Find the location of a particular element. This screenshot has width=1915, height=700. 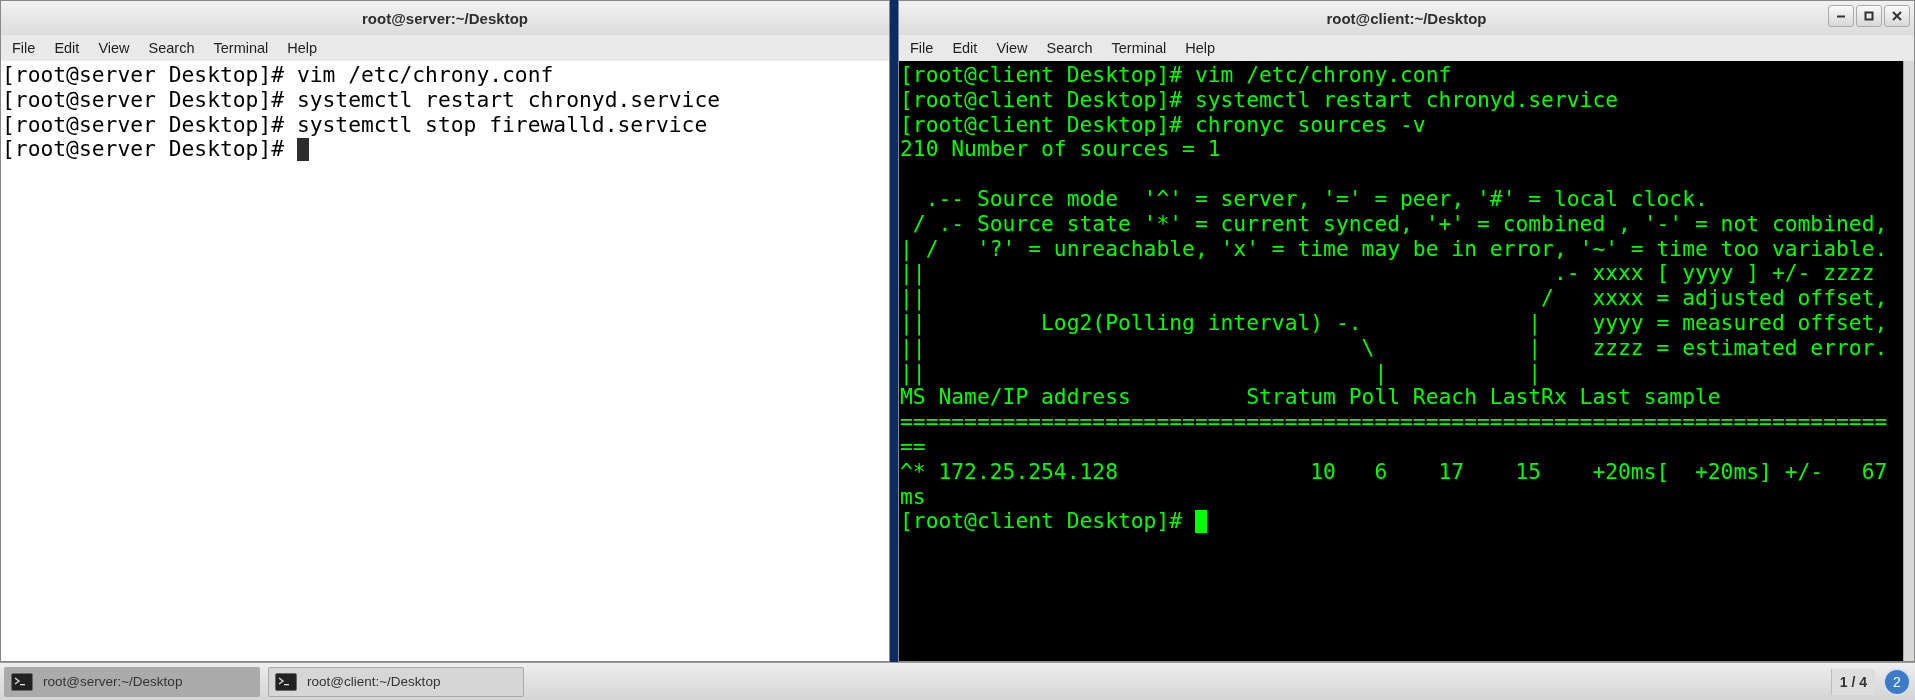

terminal-line: ^* 172.25.254.128 10 6 17 15 +20ms[ +20ms] +/- 67 is located at coordinates (1394, 472).